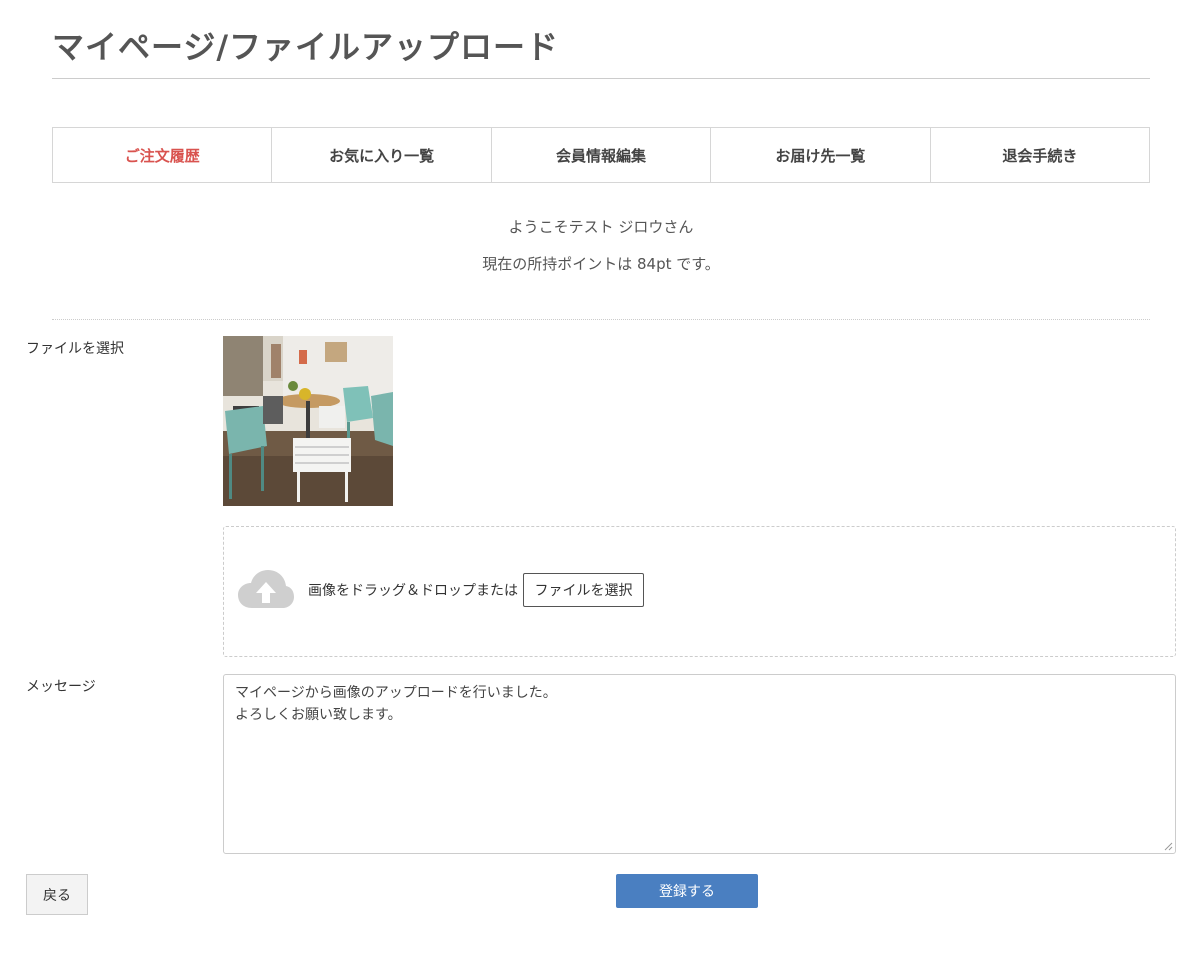  Describe the element at coordinates (687, 891) in the screenshot. I see `submit-button: 登録する` at that location.